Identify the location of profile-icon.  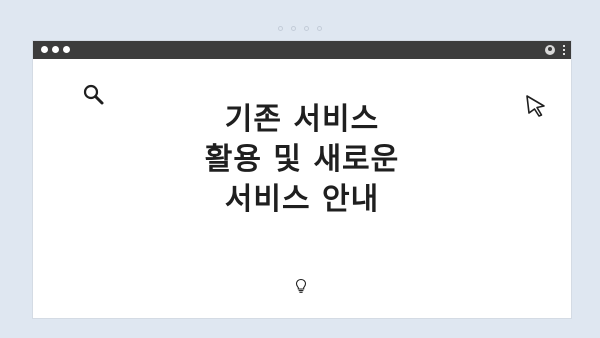
(550, 50).